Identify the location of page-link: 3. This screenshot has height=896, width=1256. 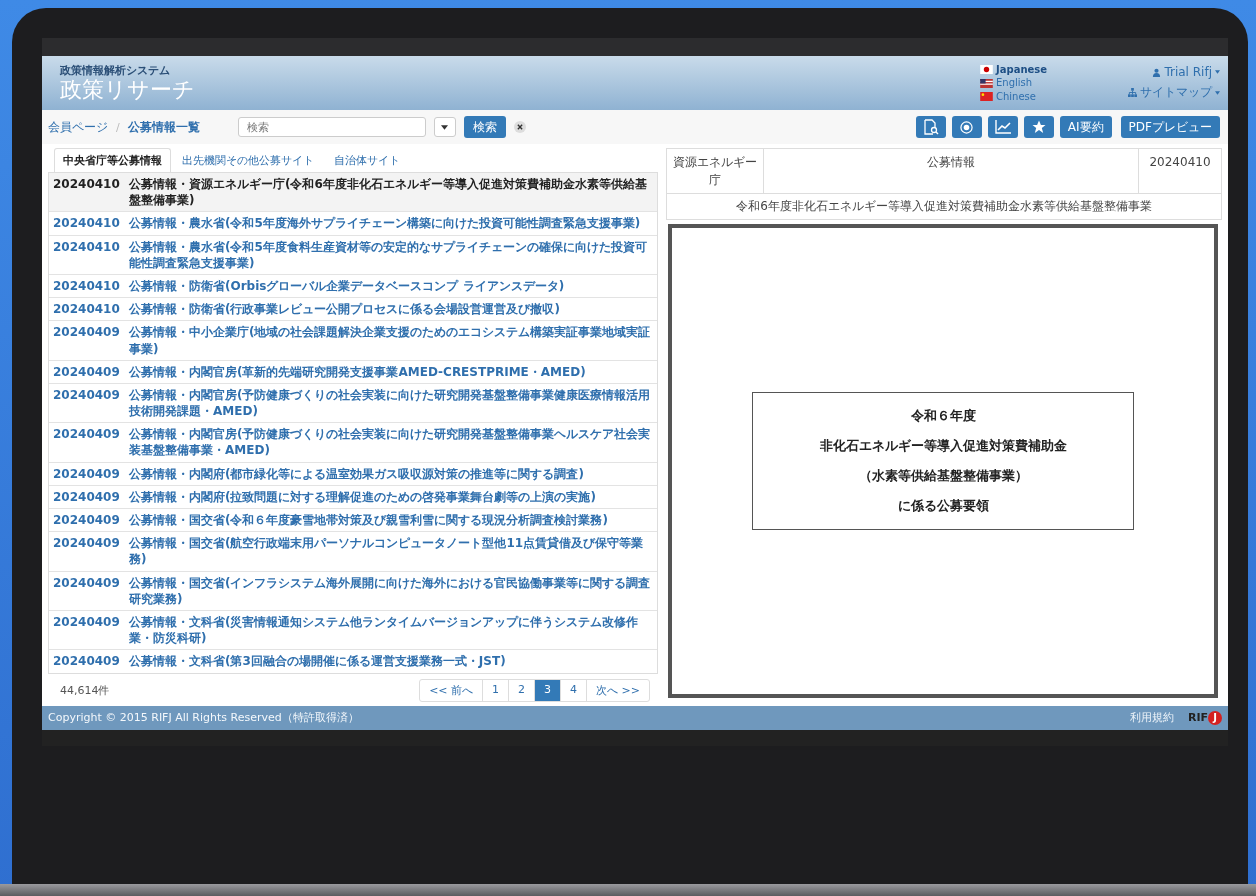
(547, 690).